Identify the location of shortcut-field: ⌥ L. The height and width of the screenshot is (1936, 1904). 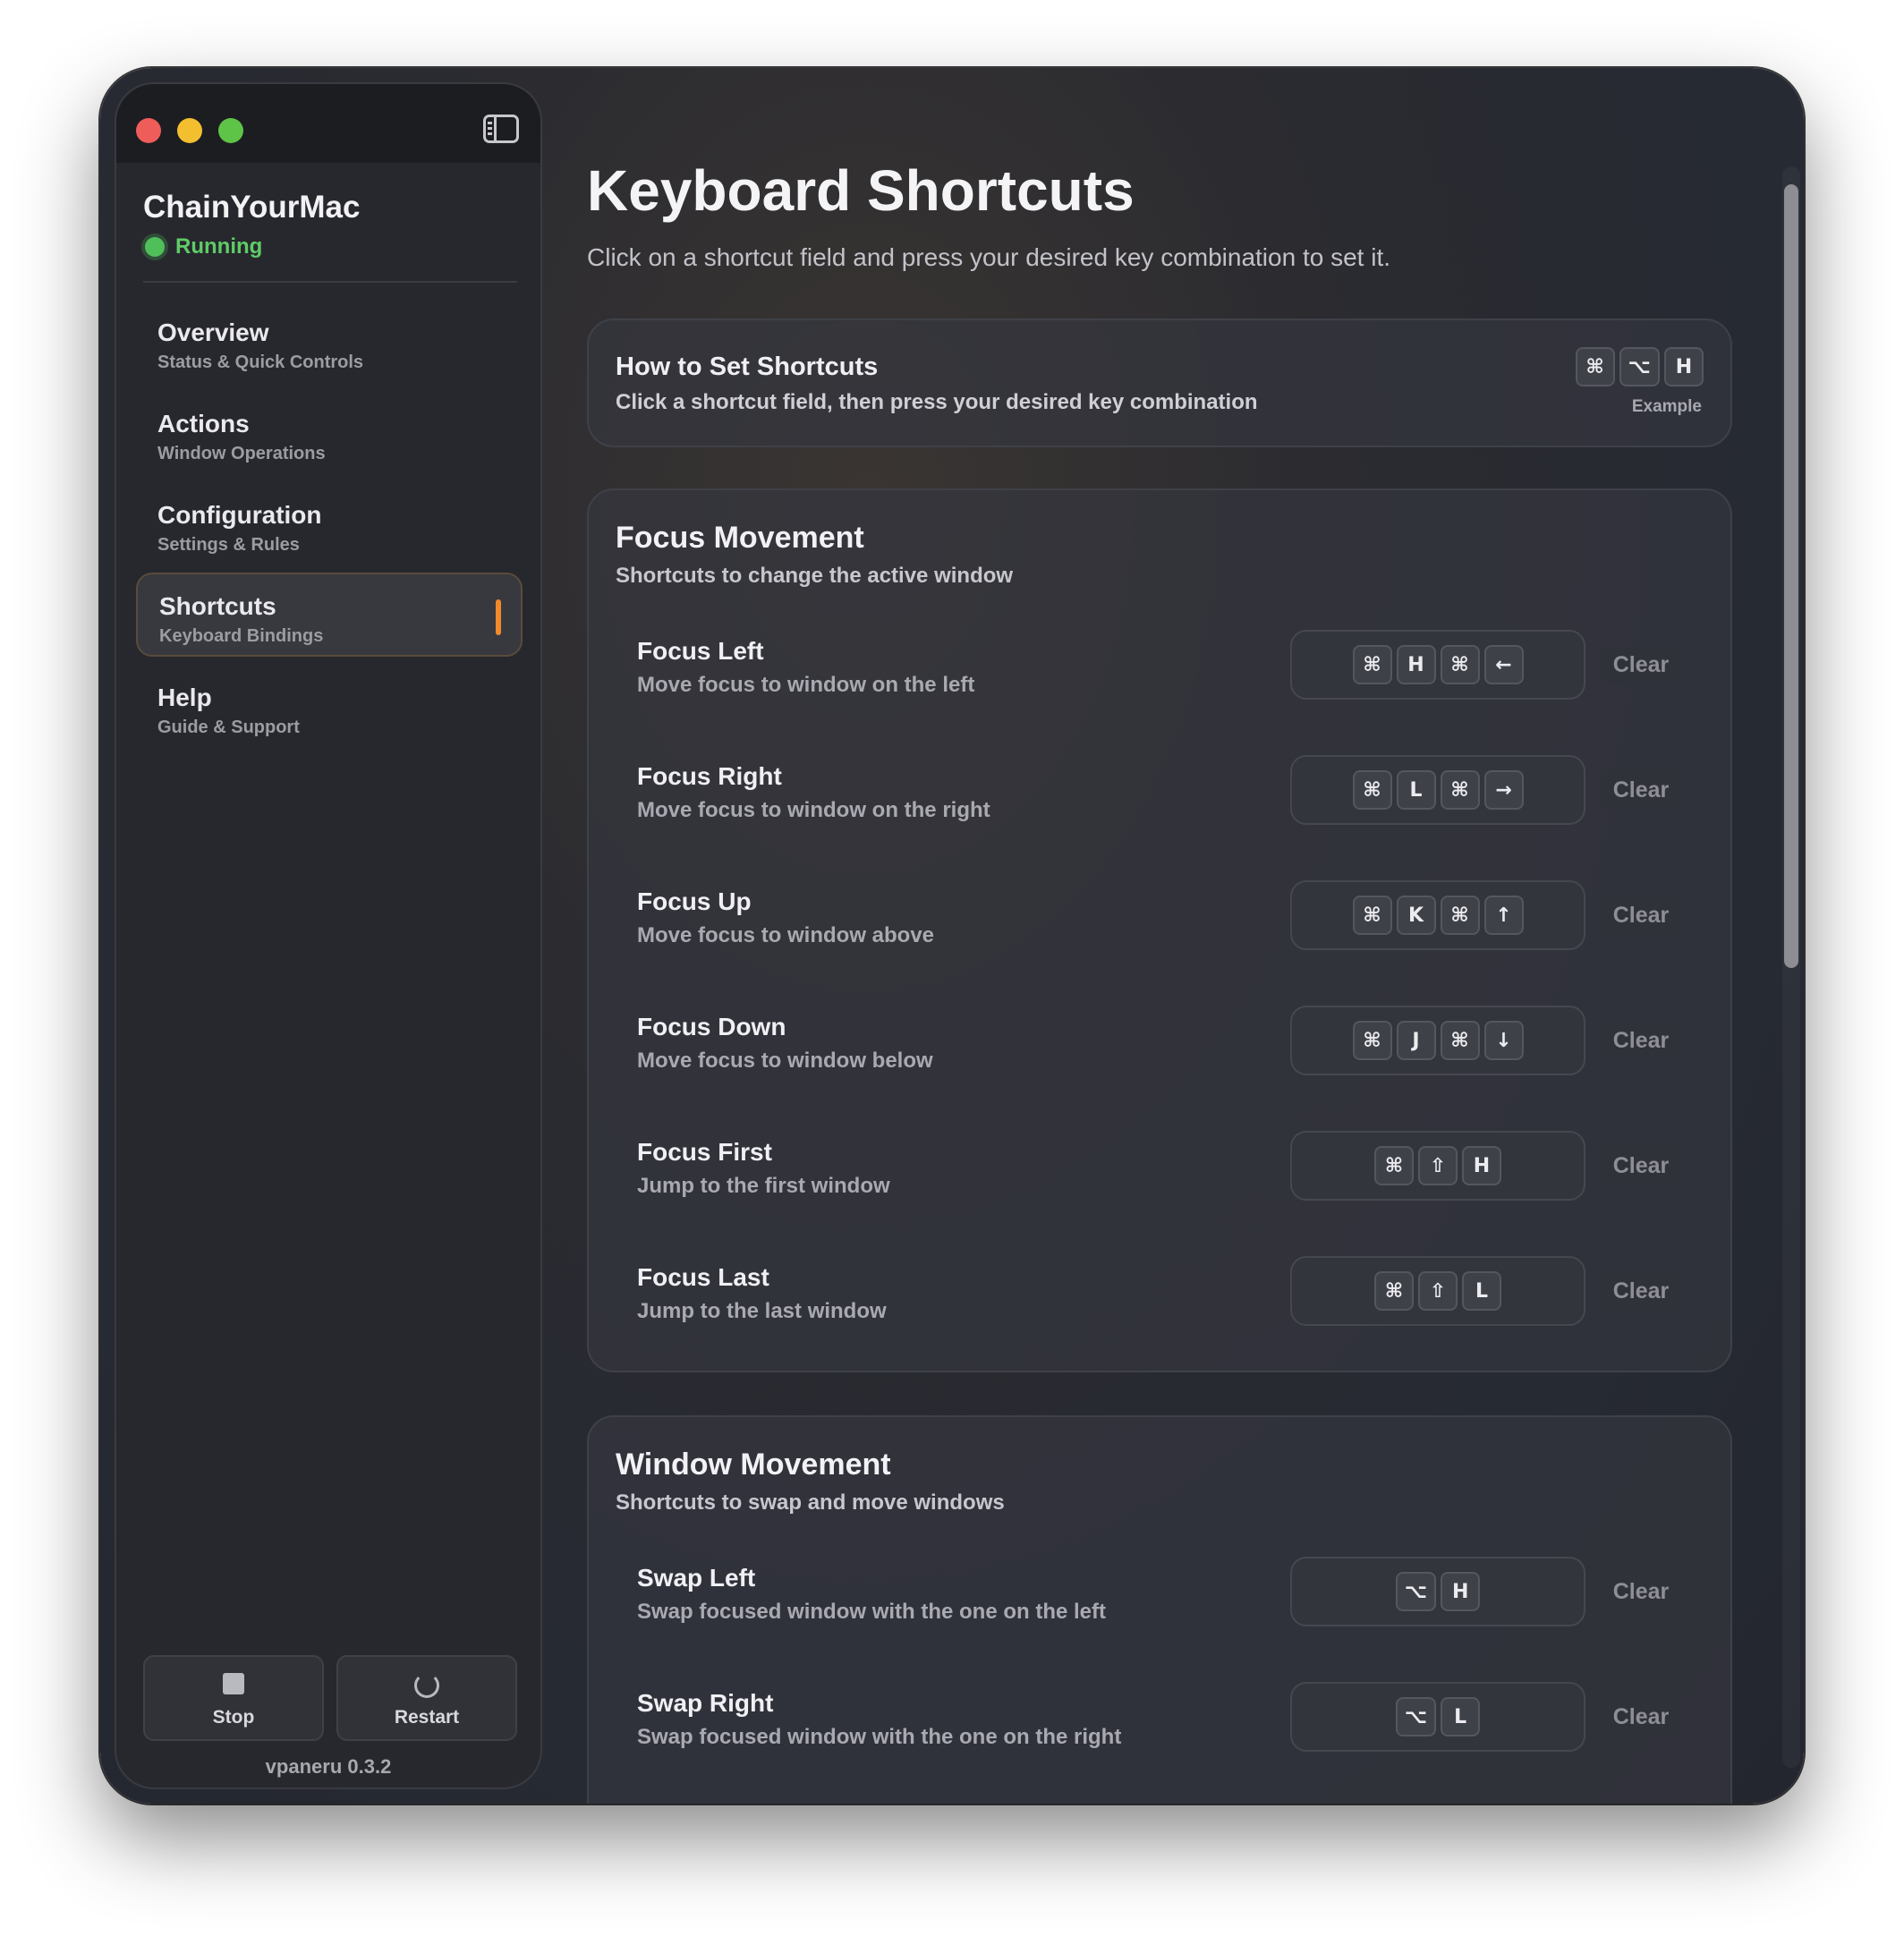
(1438, 1717).